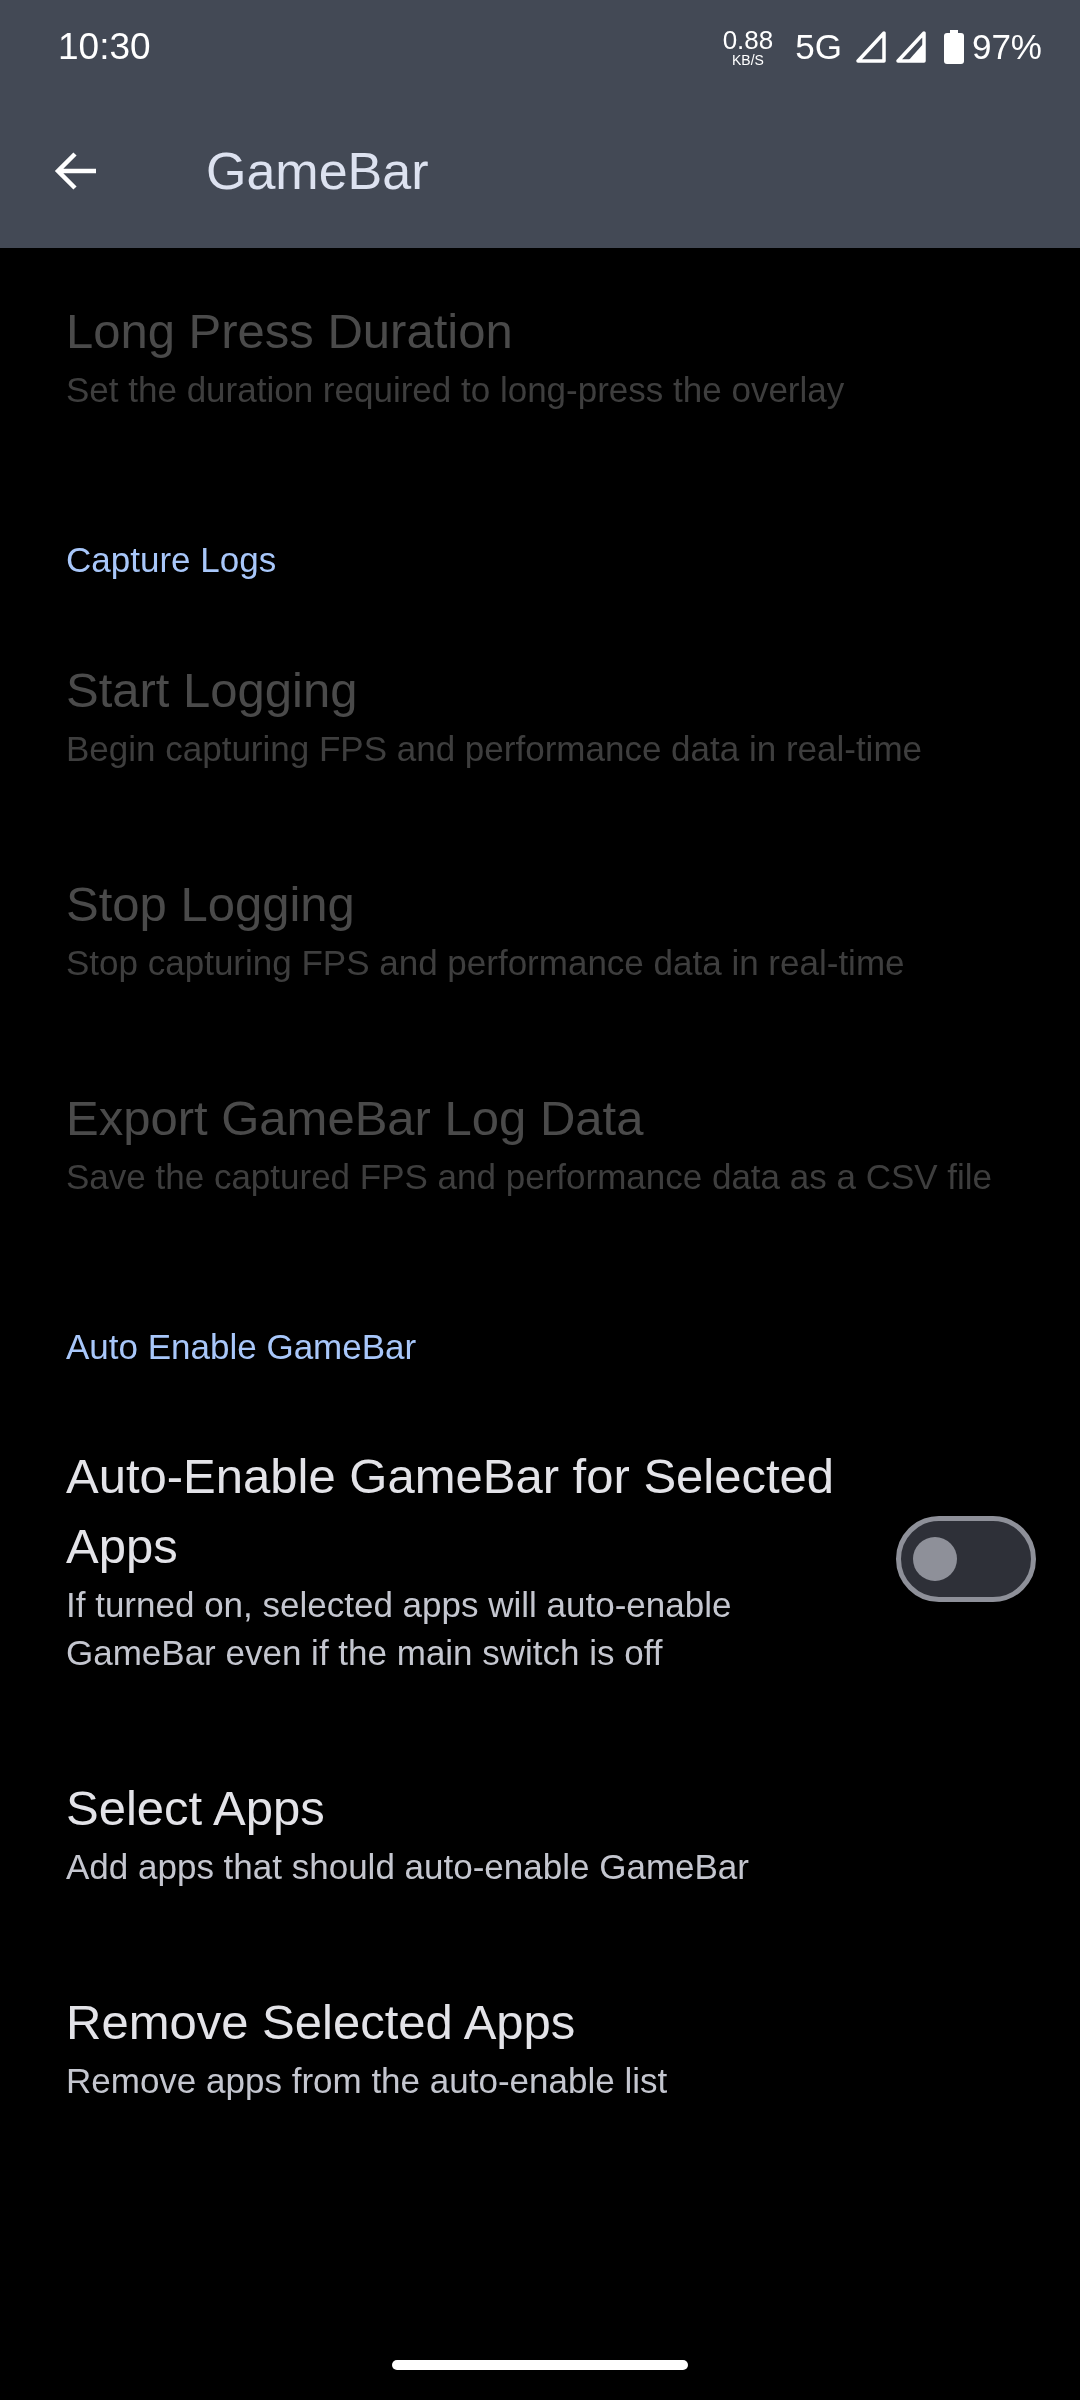 Image resolution: width=1080 pixels, height=2400 pixels. I want to click on section-header: Capture Logs, so click(171, 560).